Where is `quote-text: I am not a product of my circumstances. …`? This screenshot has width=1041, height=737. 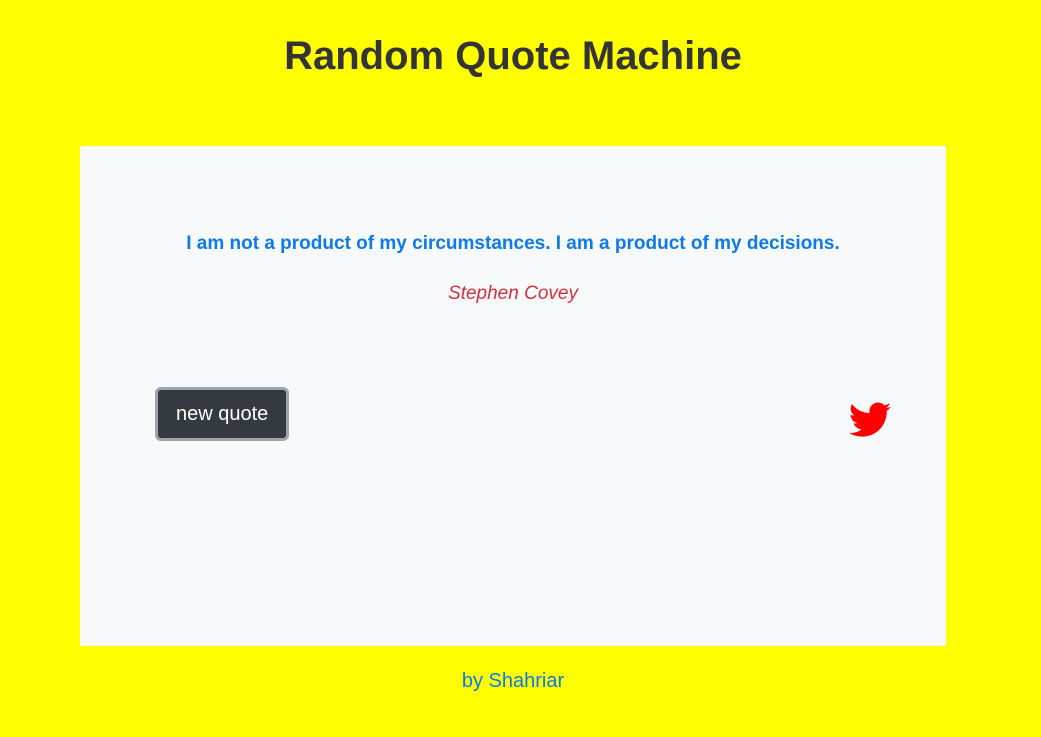 quote-text: I am not a product of my circumstances. … is located at coordinates (513, 243).